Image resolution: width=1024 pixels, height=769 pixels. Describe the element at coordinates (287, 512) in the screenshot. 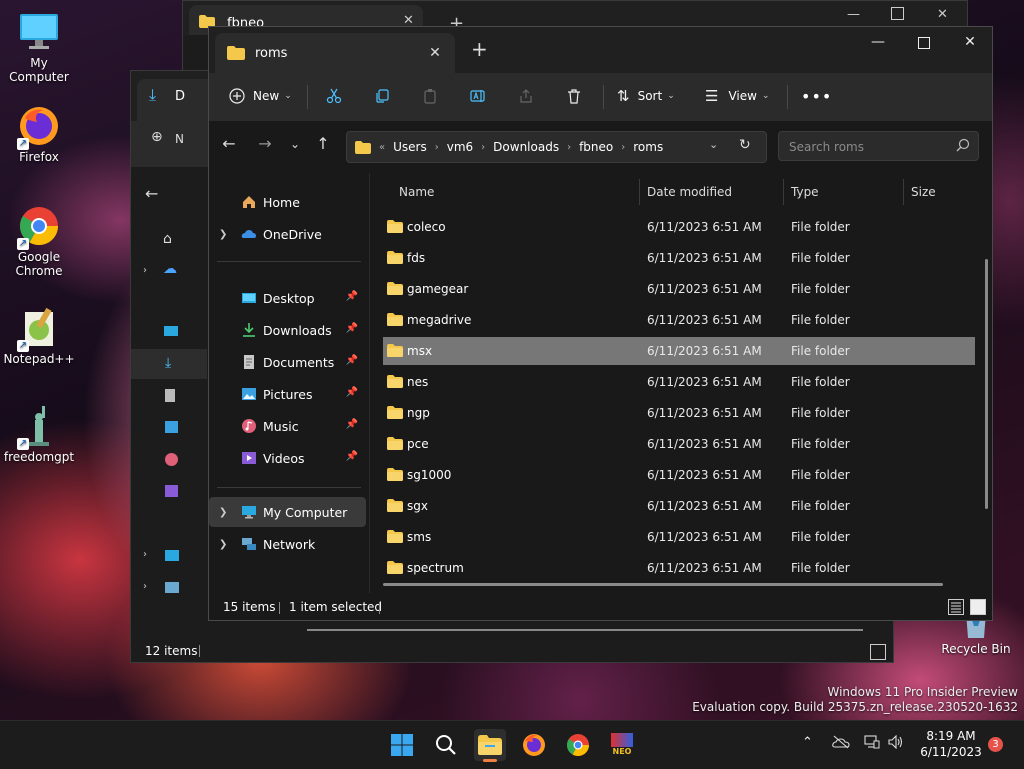

I see `nav-item-my-computer: ❯ My Computer` at that location.